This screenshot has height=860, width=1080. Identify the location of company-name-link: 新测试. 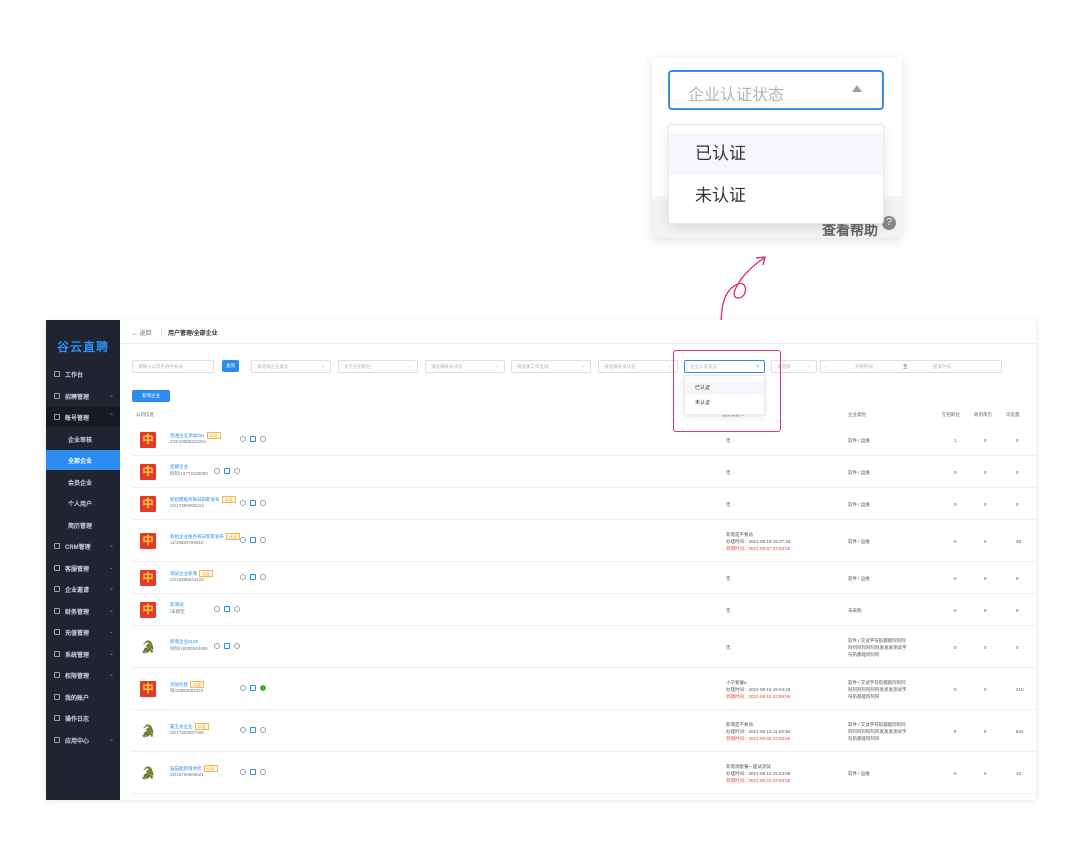
(177, 605).